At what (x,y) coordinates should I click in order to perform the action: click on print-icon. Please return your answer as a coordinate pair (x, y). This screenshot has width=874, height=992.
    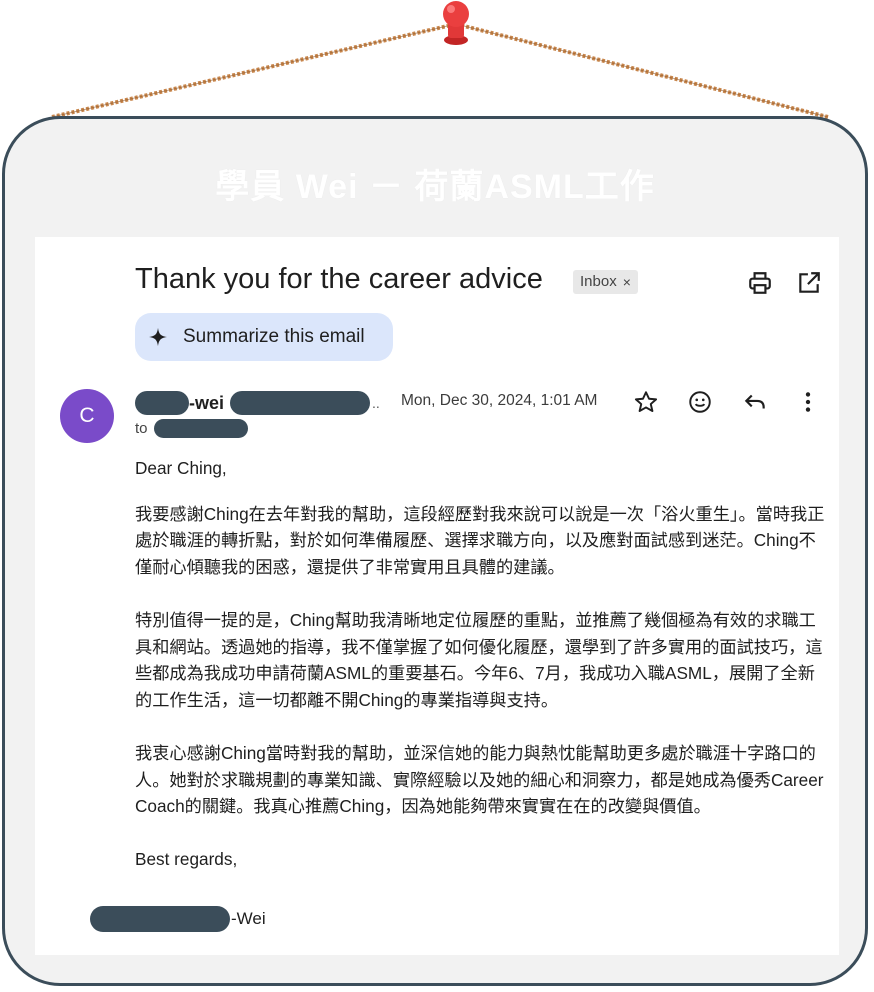
    Looking at the image, I should click on (760, 283).